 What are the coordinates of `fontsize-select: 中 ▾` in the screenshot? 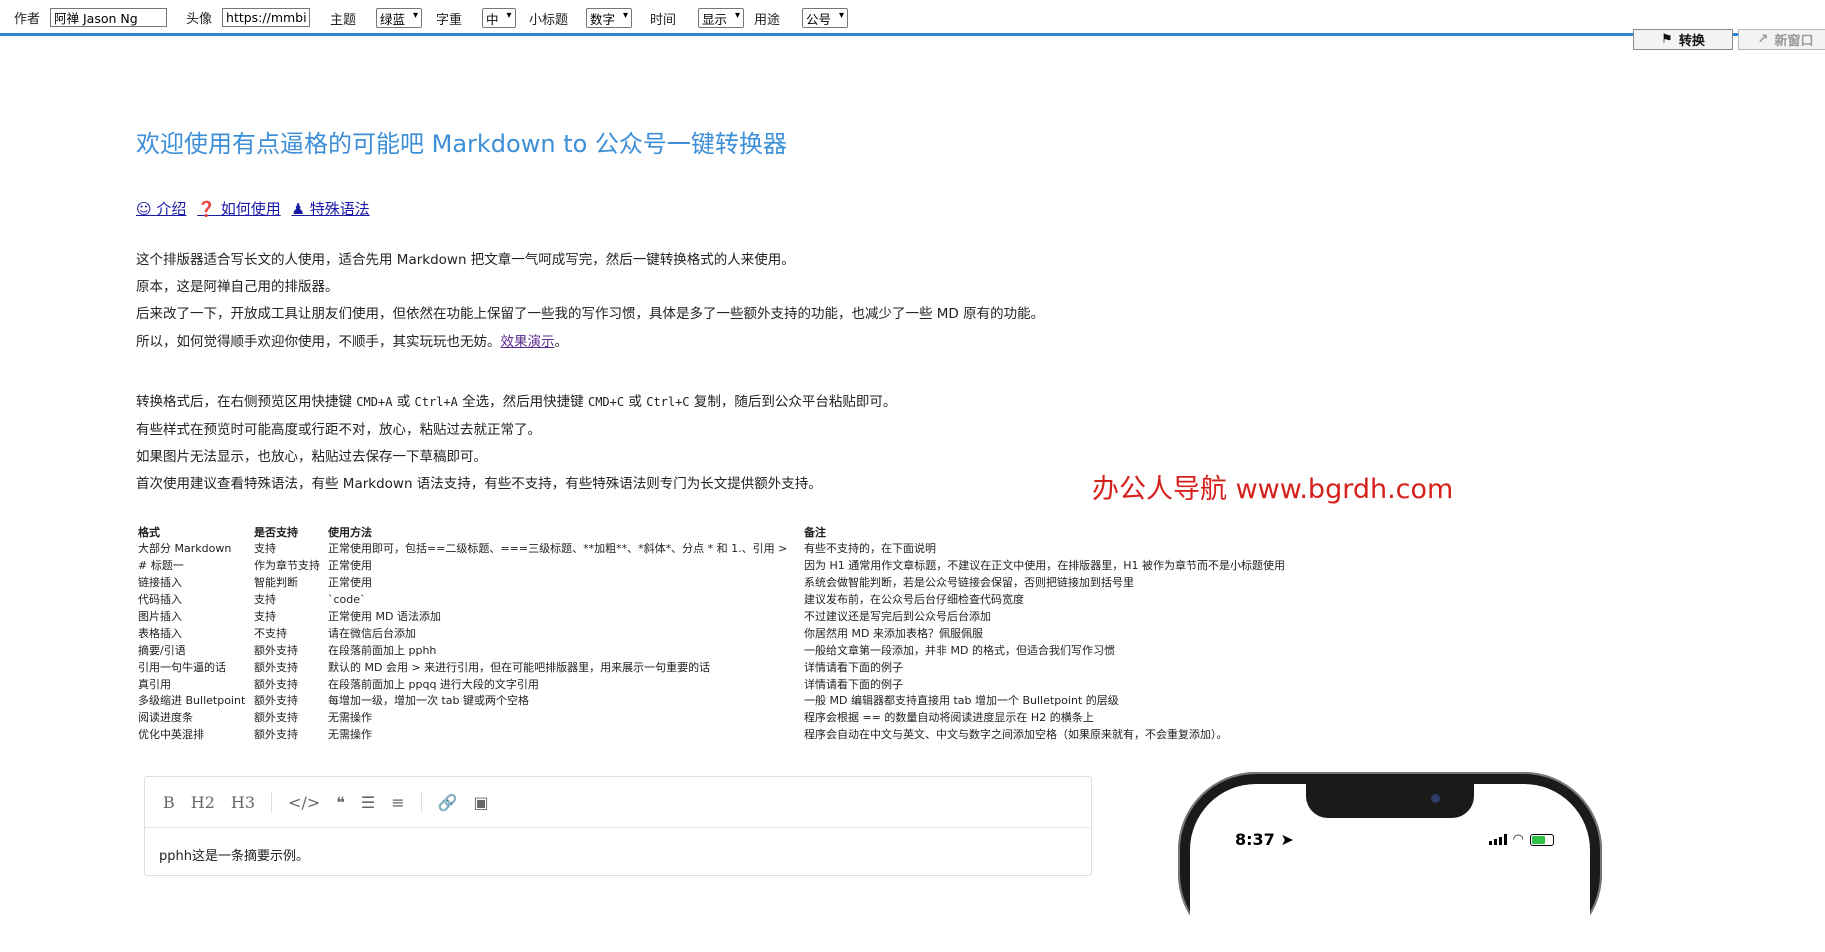 It's located at (499, 18).